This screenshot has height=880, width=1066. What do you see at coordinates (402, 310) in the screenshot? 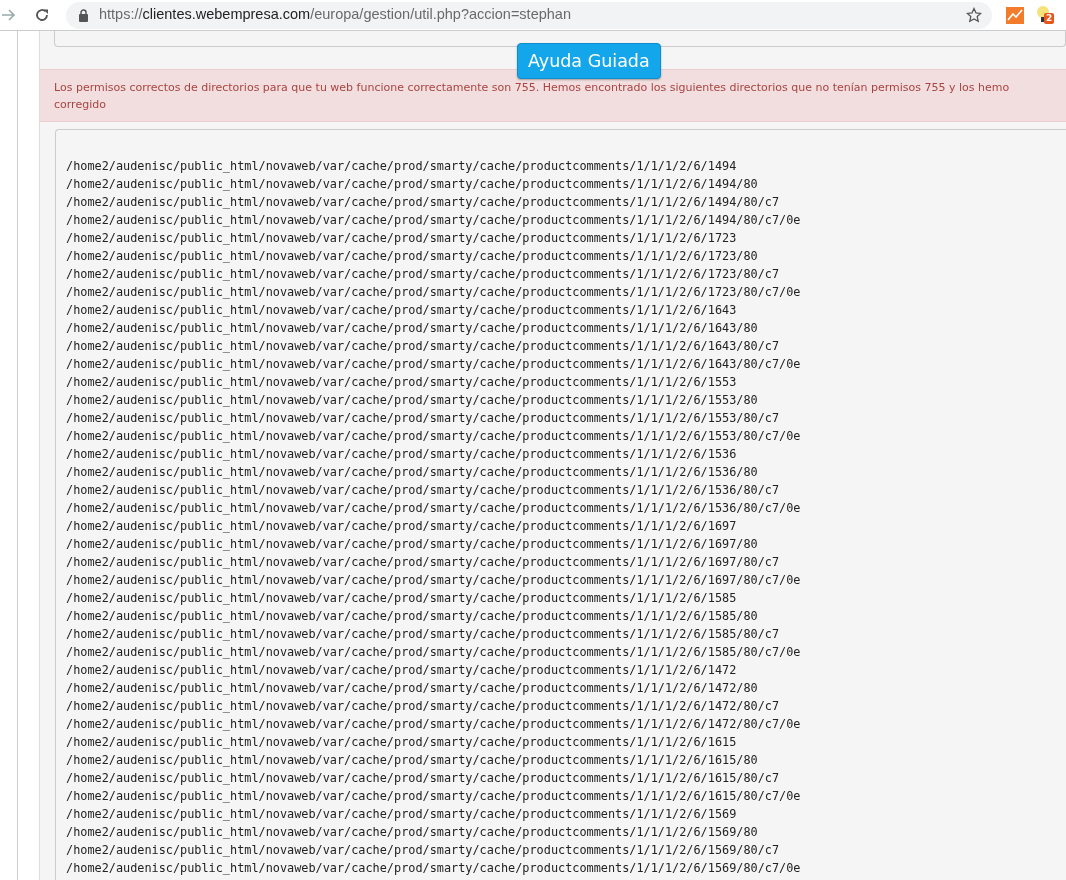
I see `directory-path: /home2/audenisc/public_html/novaweb/var/cache/prod/smarty/cache/productcomments/1/1/1/2/6/1643` at bounding box center [402, 310].